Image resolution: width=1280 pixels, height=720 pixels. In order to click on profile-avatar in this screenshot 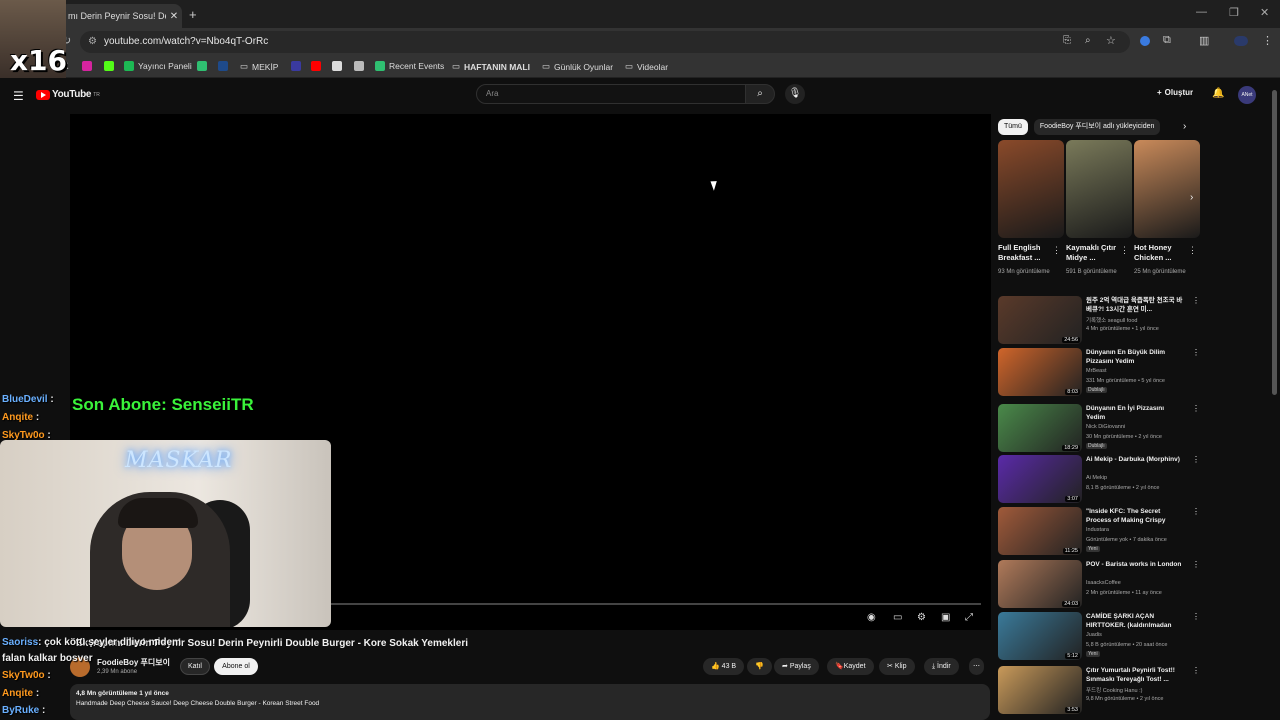, I will do `click(1241, 41)`.